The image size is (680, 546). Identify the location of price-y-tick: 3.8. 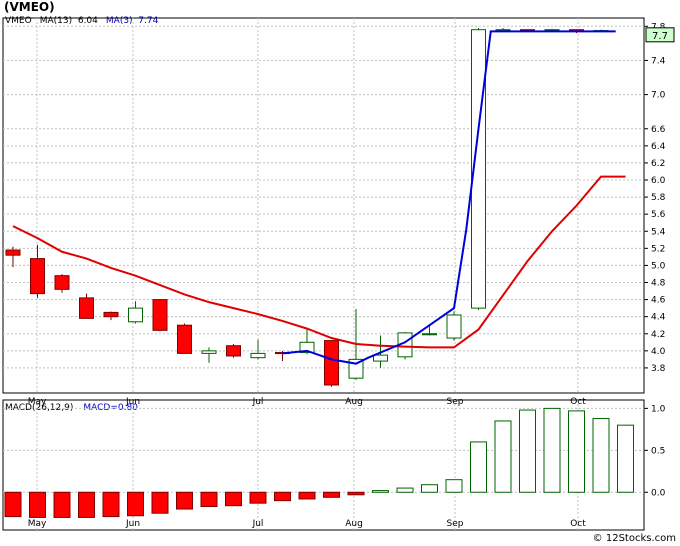
(658, 369).